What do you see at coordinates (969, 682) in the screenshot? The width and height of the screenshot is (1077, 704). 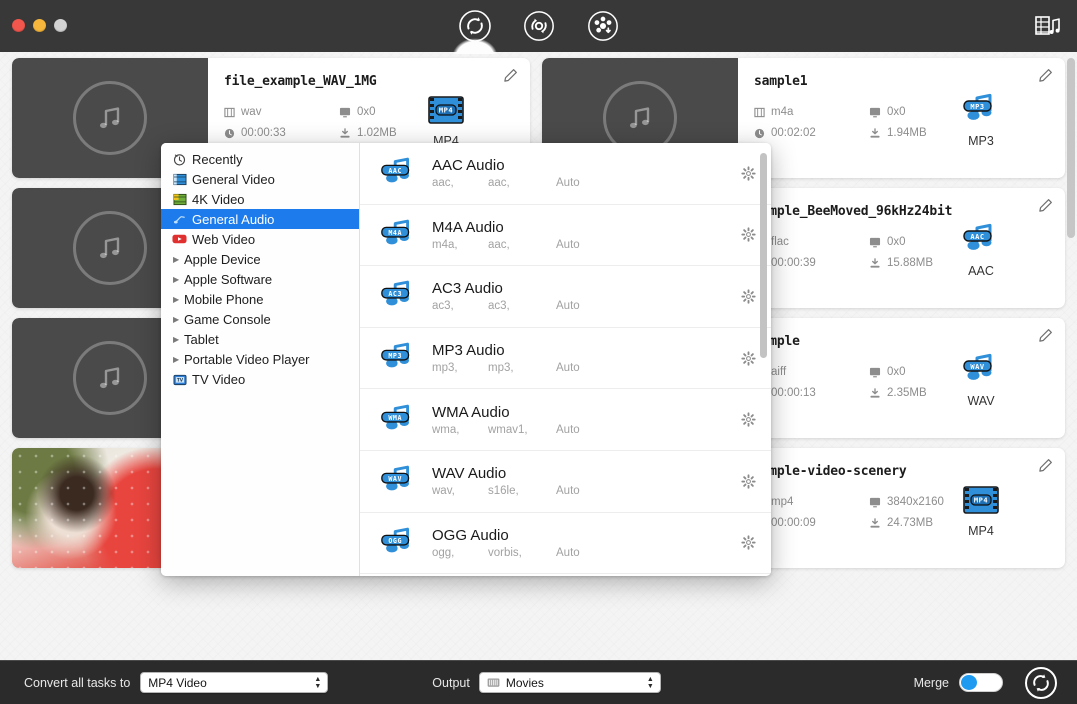 I see `merge-toggle-knob` at bounding box center [969, 682].